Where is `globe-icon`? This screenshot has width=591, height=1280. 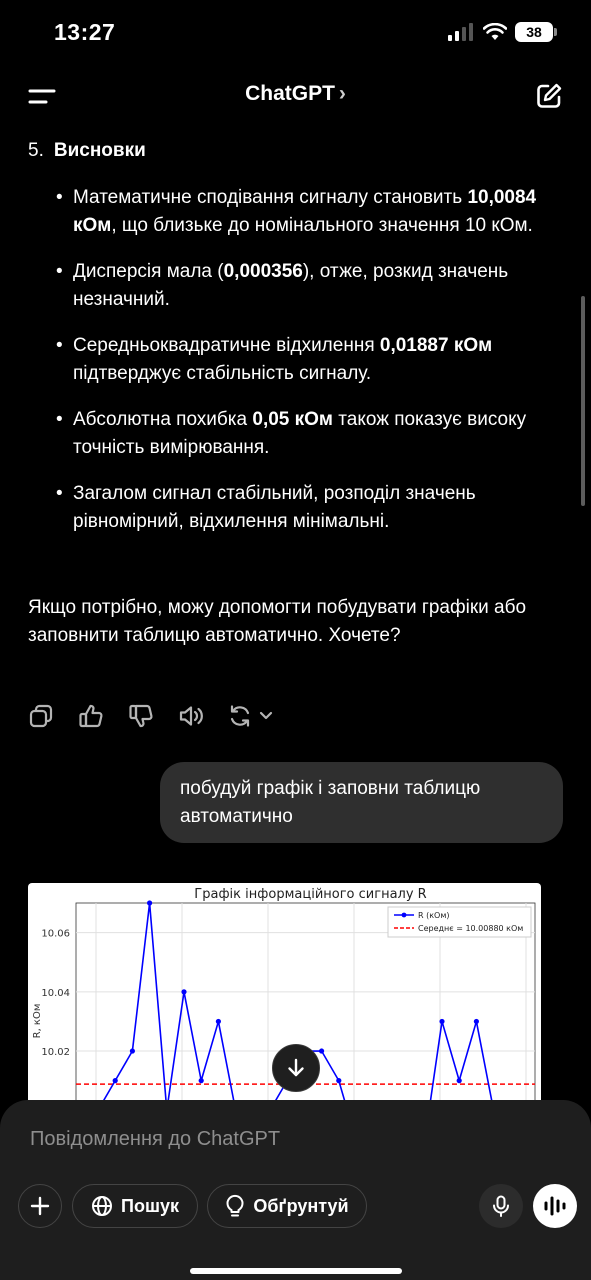
globe-icon is located at coordinates (102, 1206).